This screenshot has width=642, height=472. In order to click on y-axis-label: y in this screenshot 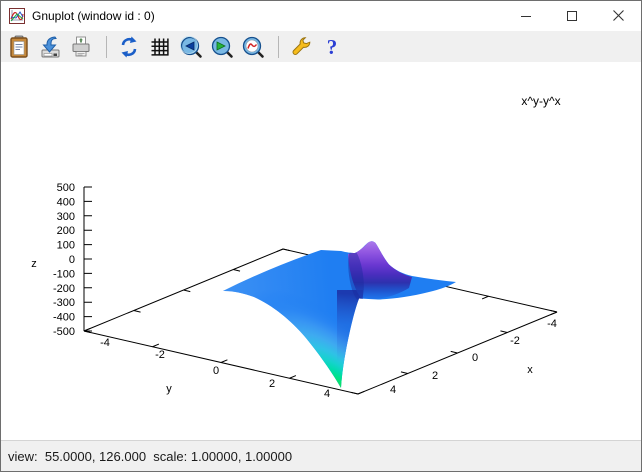, I will do `click(169, 389)`.